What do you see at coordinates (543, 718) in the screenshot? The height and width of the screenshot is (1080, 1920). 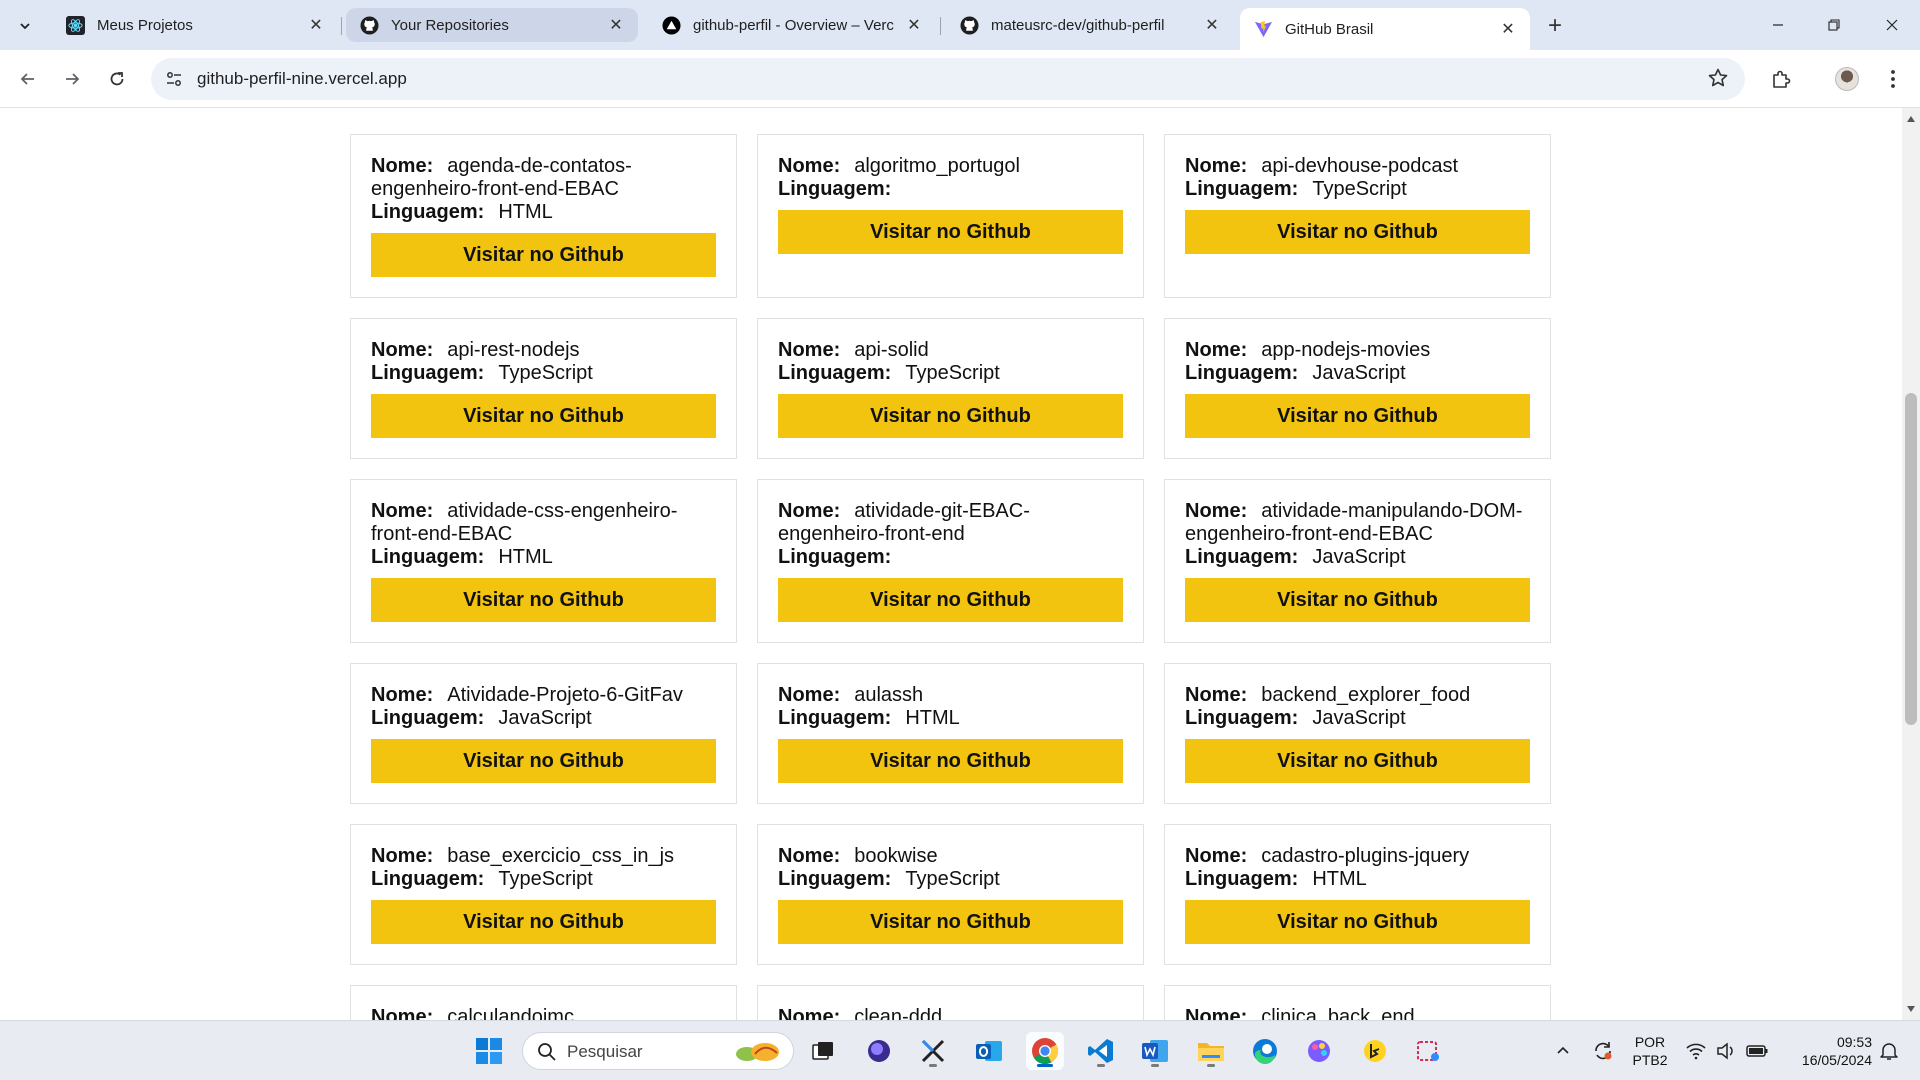 I see `repo-language-line: Linguagem: JavaScript` at bounding box center [543, 718].